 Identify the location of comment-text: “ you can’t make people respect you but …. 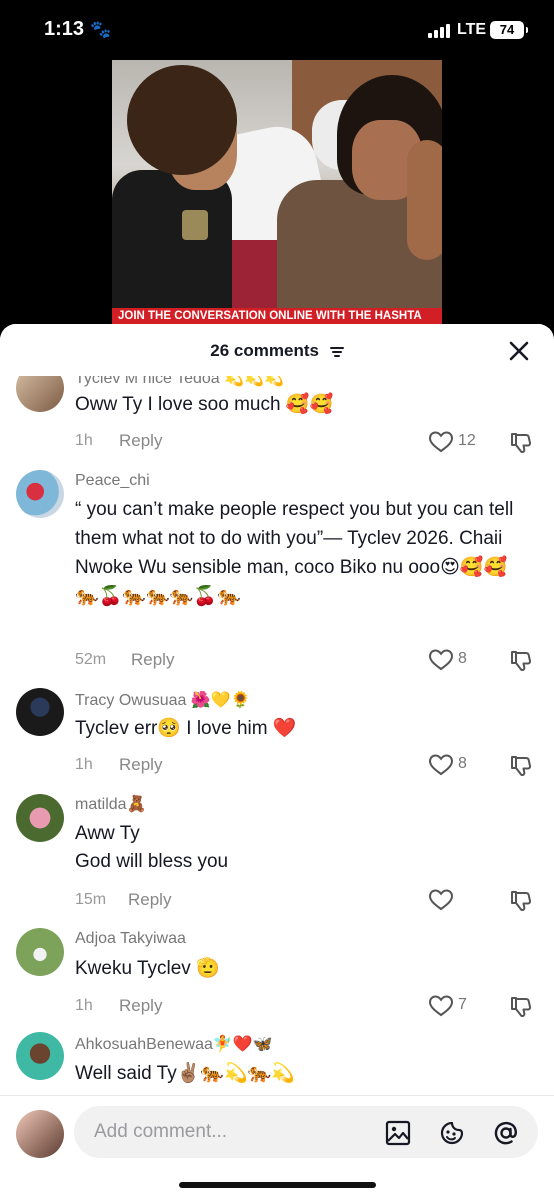
(294, 553).